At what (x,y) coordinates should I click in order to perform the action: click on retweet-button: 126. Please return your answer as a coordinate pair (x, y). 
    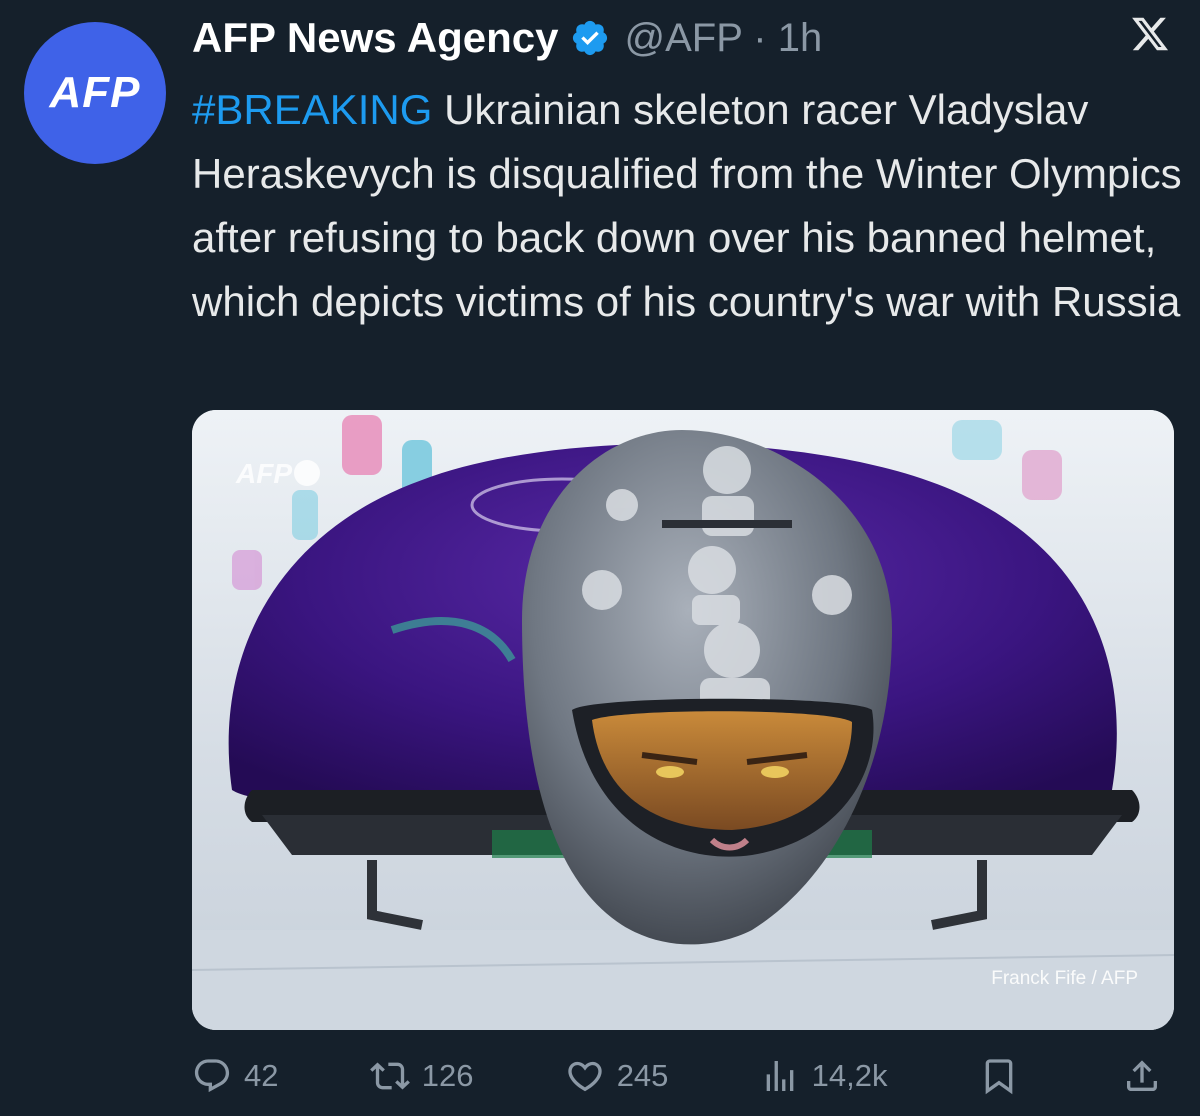
    Looking at the image, I should click on (421, 1076).